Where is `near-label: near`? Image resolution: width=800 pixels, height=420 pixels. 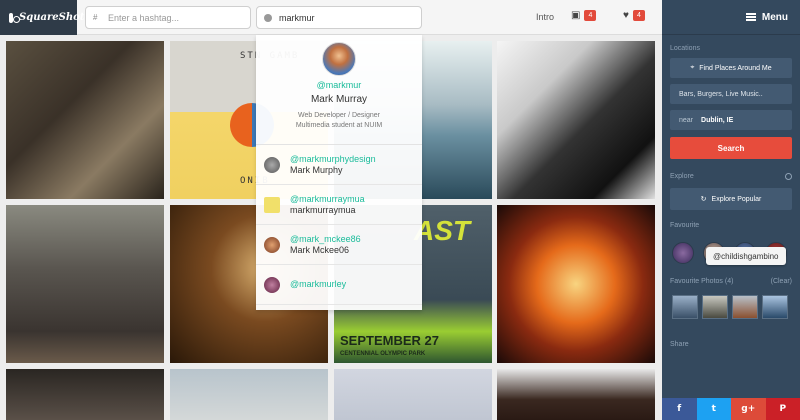 near-label: near is located at coordinates (686, 120).